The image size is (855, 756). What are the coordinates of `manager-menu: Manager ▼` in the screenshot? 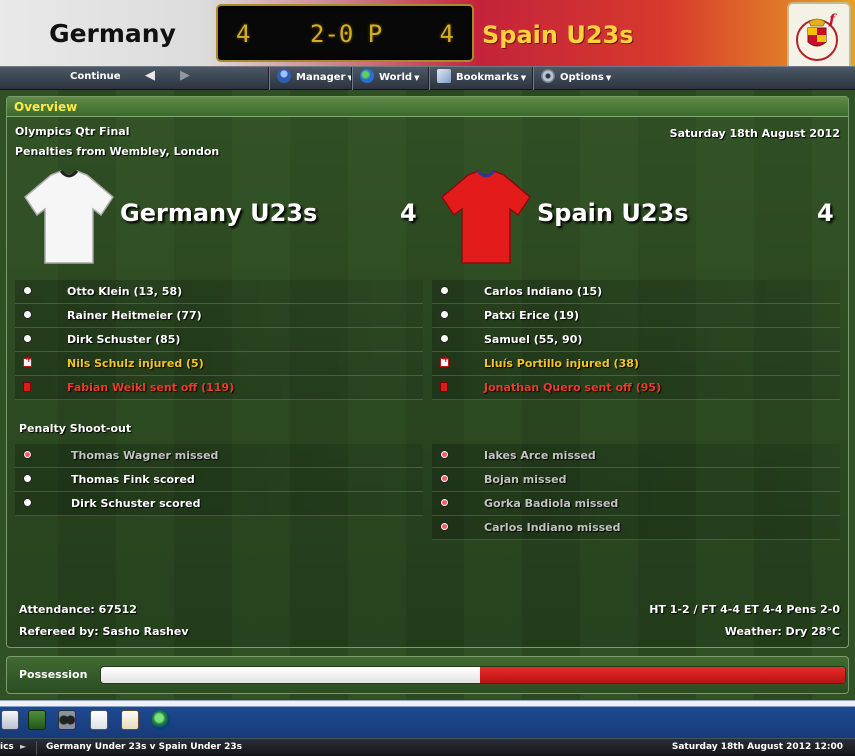 It's located at (310, 78).